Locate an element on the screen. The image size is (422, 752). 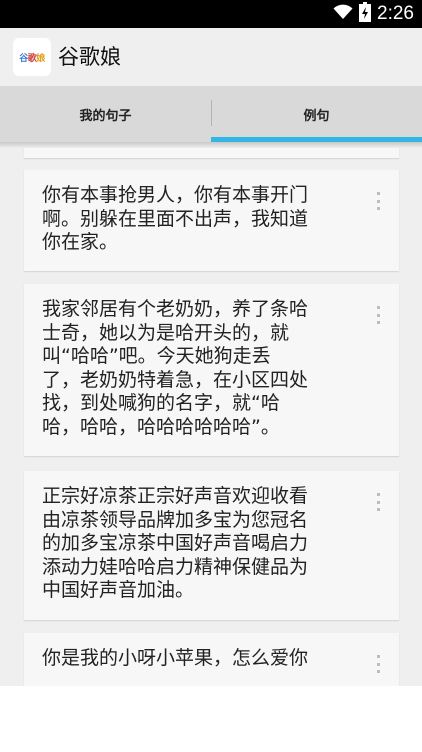
app-logo-char-3: 娘 is located at coordinates (40, 58).